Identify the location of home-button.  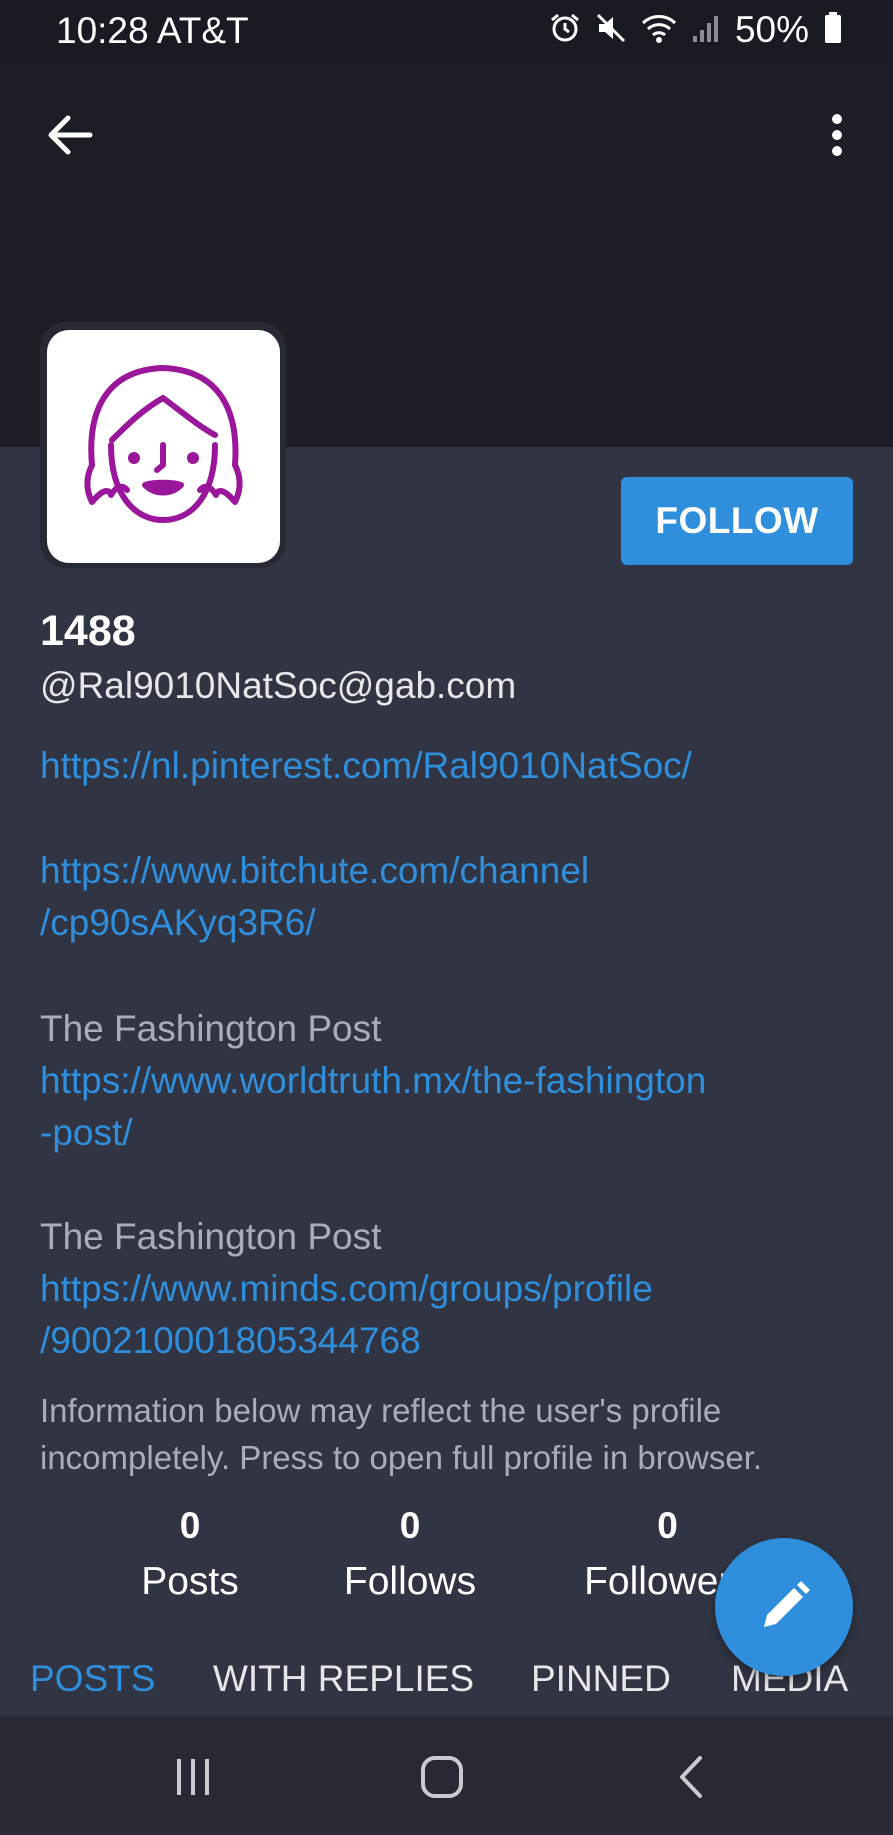
(442, 1777).